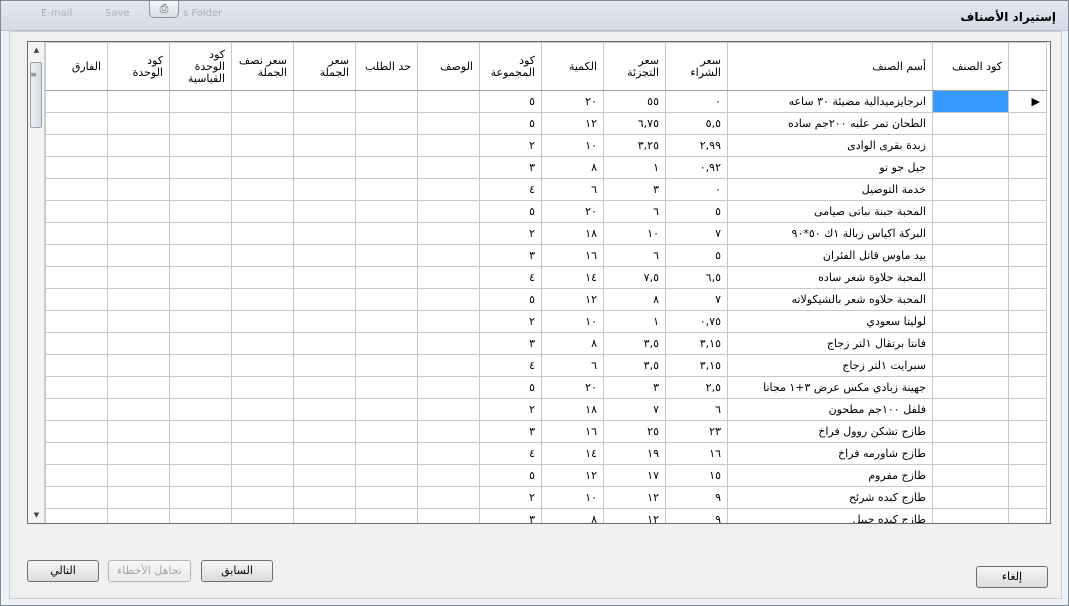  Describe the element at coordinates (546, 101) in the screenshot. I see `table-row: ▶ انرجايزميدالية مضيئة ٣٠ ساعه ٠ ٥٥ ٢٠ ٥` at that location.